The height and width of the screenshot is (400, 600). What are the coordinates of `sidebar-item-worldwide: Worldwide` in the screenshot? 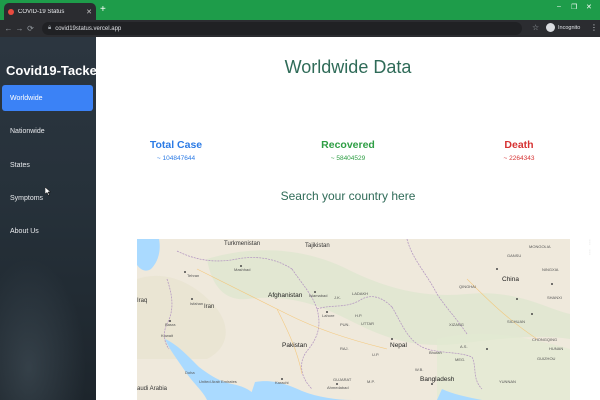 It's located at (47, 98).